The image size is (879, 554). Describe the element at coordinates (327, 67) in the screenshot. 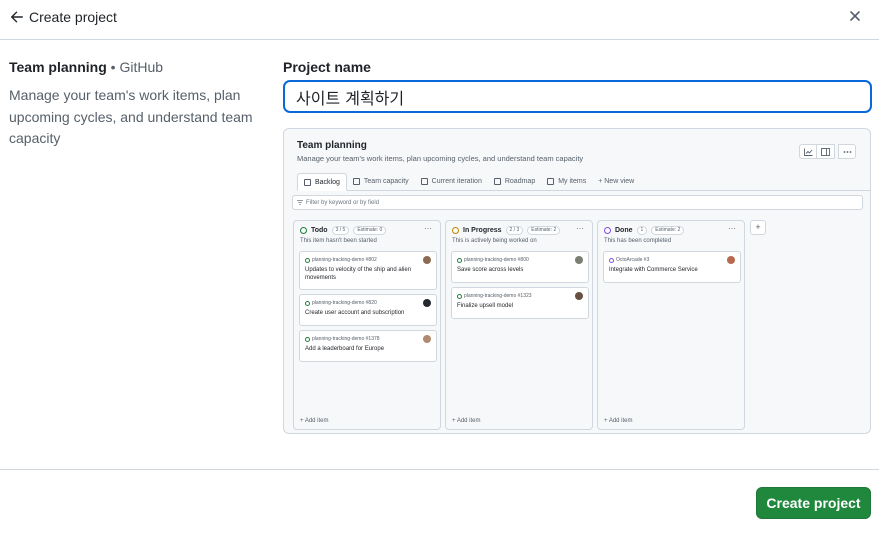

I see `project-name-label: Project name` at that location.